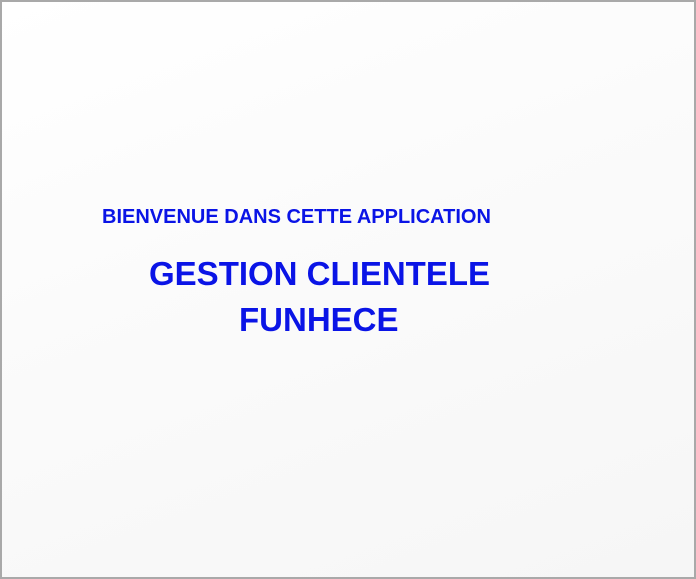  I want to click on app-title-line-2: FUNHECE, so click(319, 319).